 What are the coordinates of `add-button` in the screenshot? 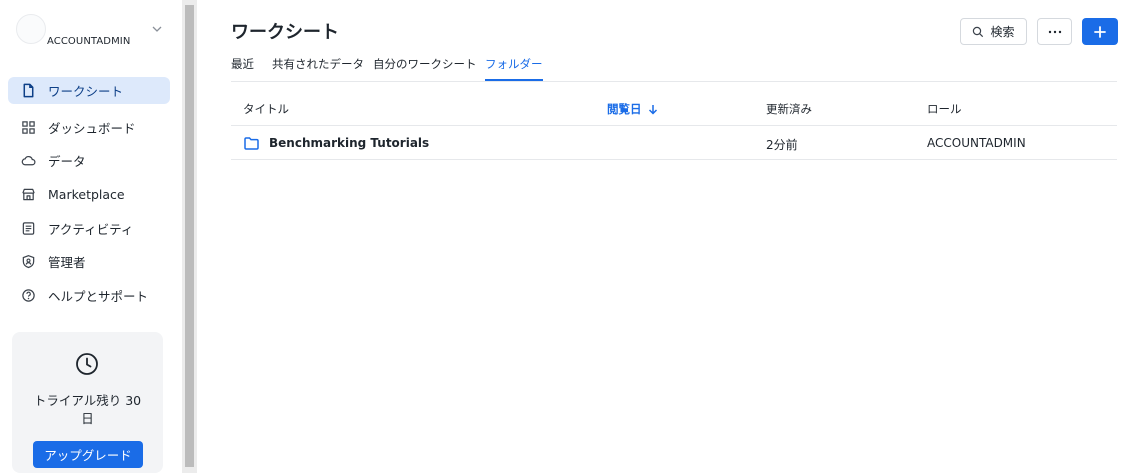 It's located at (1100, 31).